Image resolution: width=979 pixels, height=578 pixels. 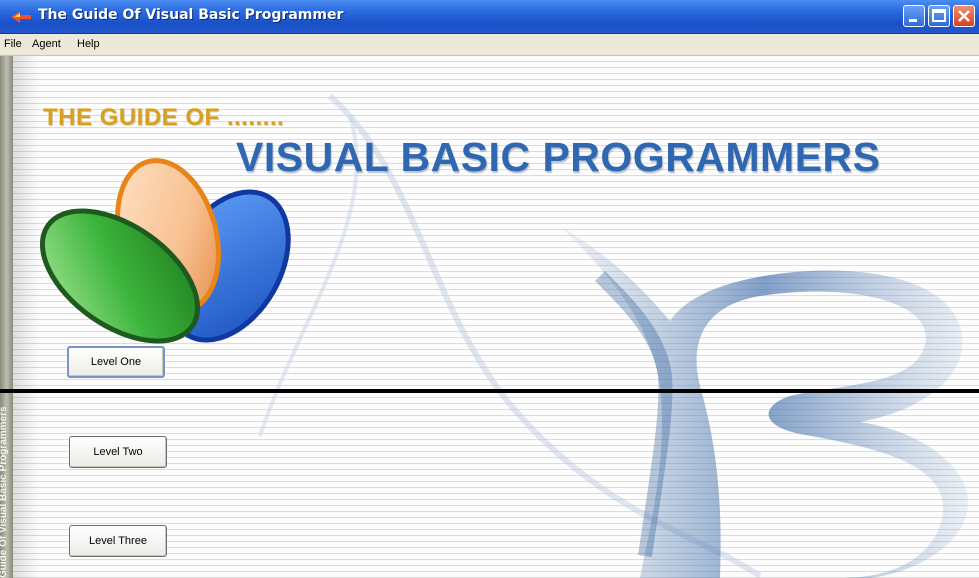 What do you see at coordinates (489, 391) in the screenshot?
I see `divider-line` at bounding box center [489, 391].